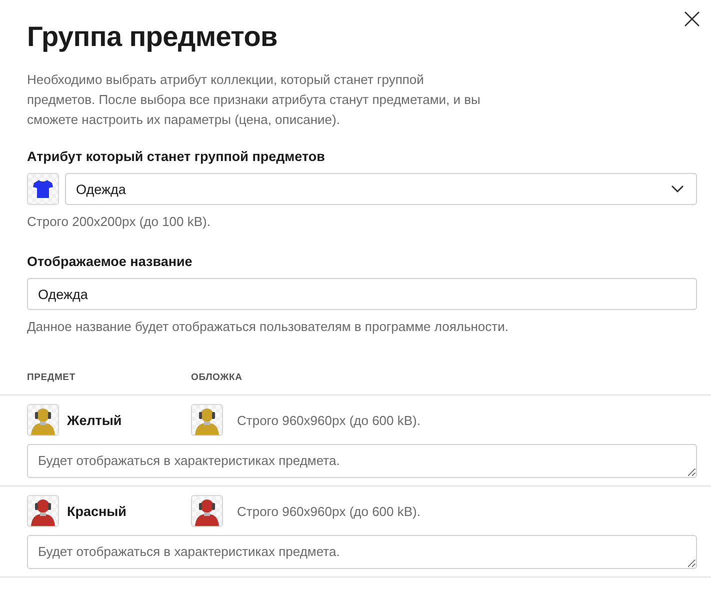  Describe the element at coordinates (152, 37) in the screenshot. I see `dialog-title: Группа предметов` at that location.